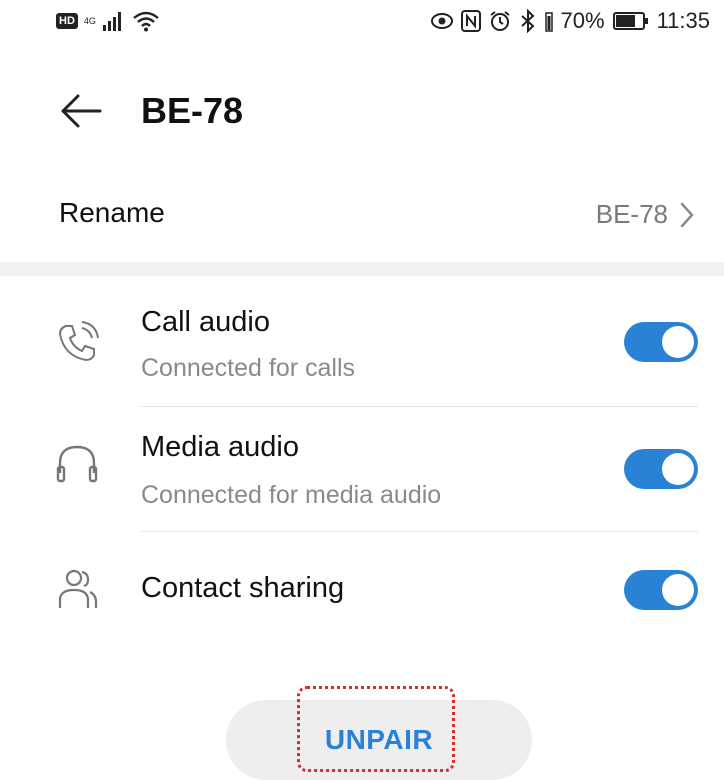 Image resolution: width=724 pixels, height=780 pixels. I want to click on eye-icon, so click(441, 21).